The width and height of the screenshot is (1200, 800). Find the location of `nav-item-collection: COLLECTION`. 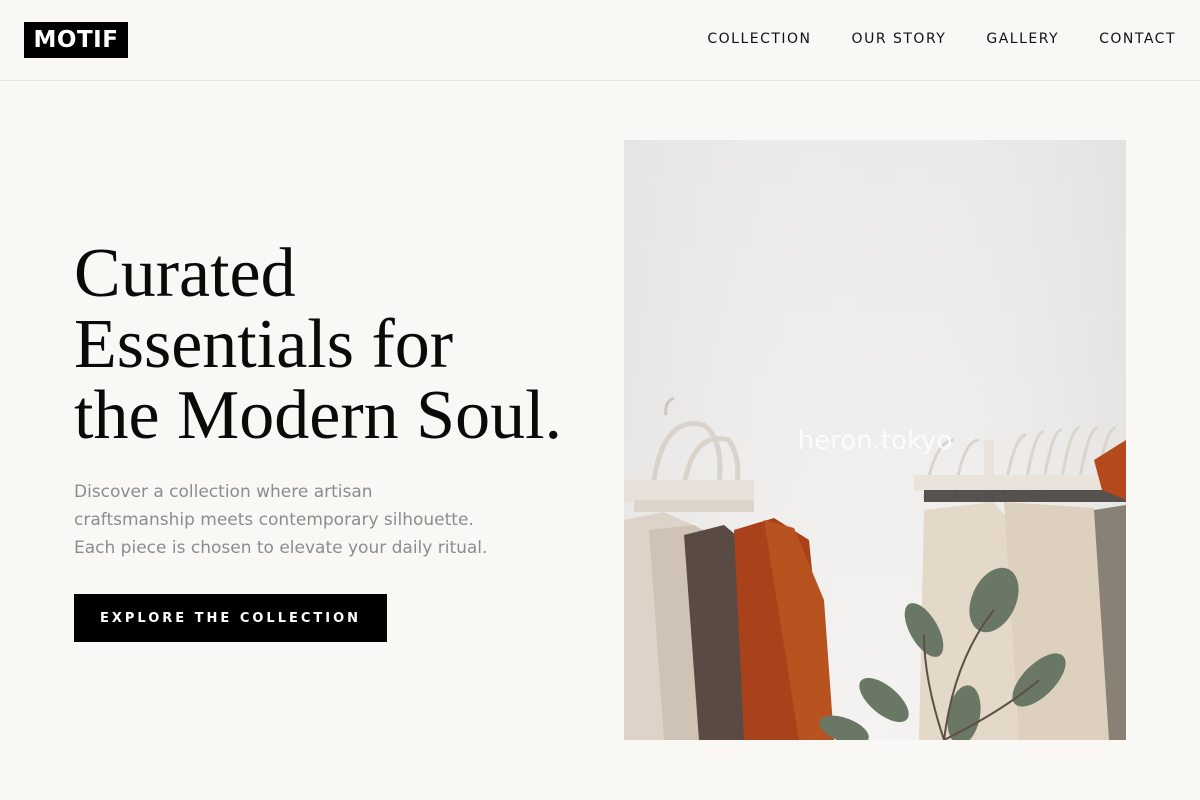

nav-item-collection: COLLECTION is located at coordinates (759, 39).